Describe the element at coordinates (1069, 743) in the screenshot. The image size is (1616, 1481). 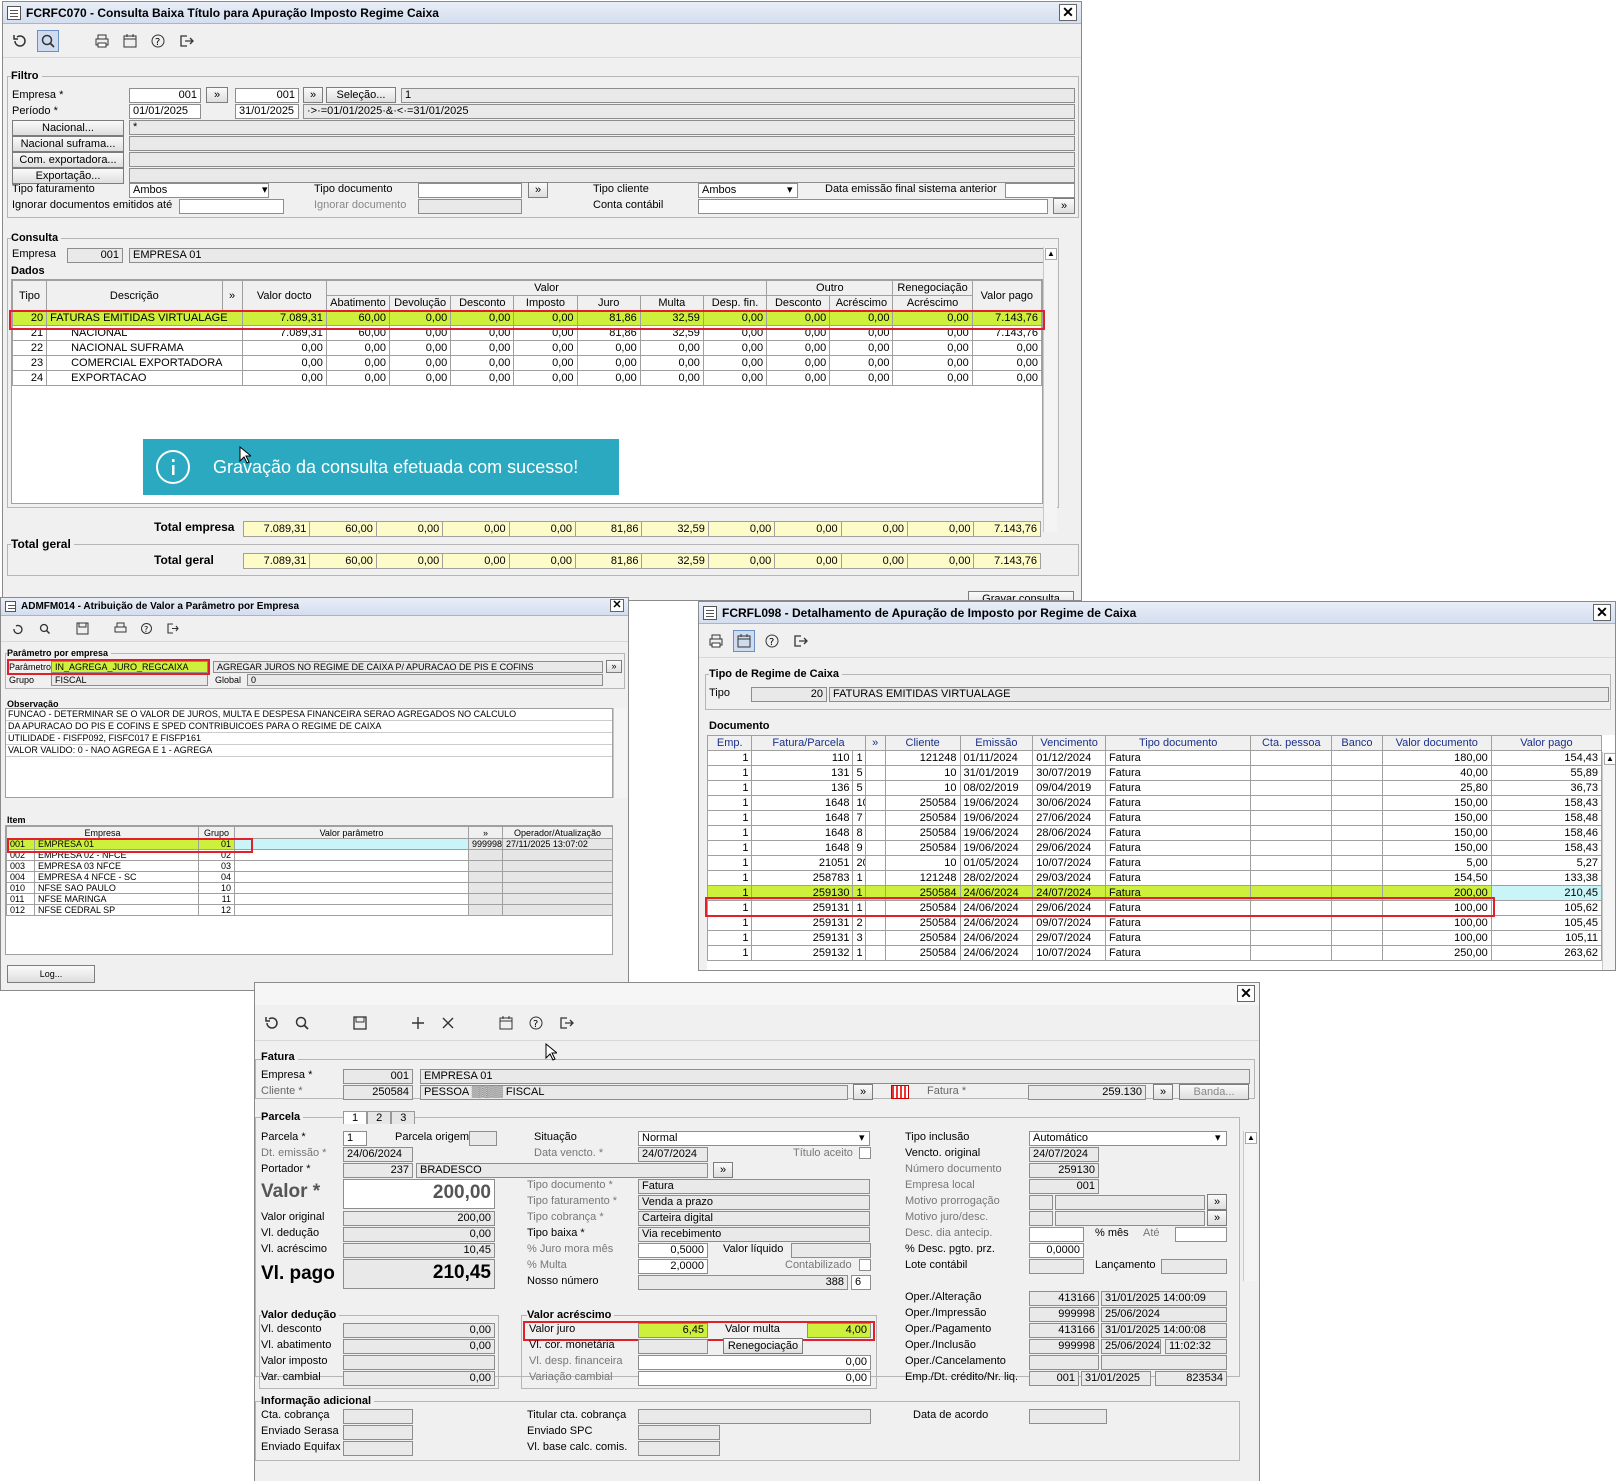
I see `col-header: Vencimento` at that location.